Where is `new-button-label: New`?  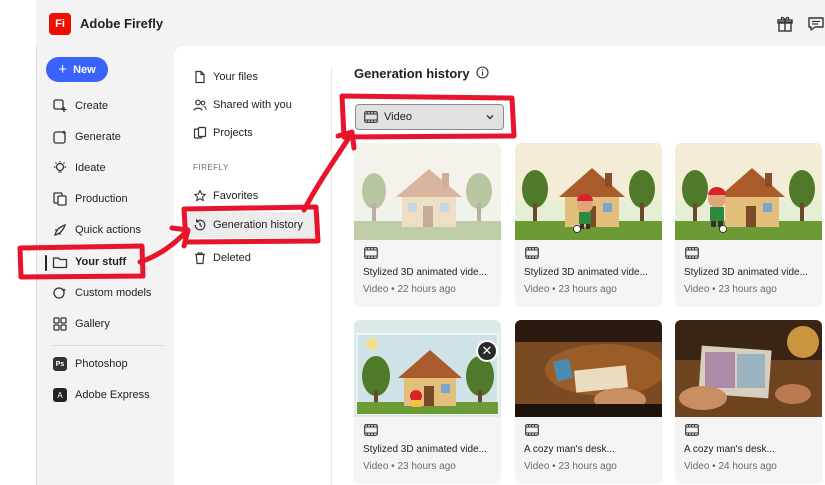
new-button-label: New is located at coordinates (84, 69).